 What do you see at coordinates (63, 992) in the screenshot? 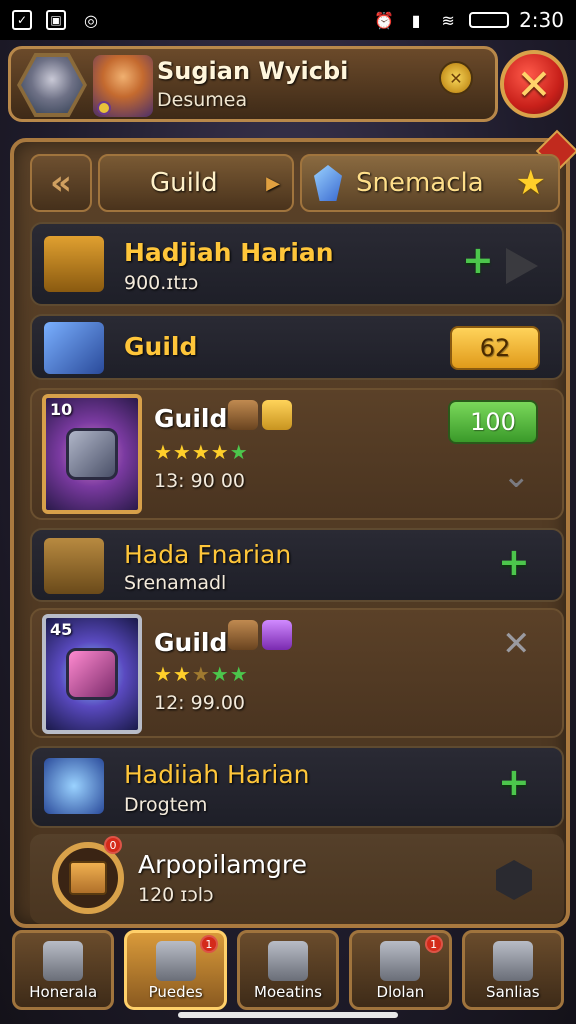
I see `nav-label: Honerala` at bounding box center [63, 992].